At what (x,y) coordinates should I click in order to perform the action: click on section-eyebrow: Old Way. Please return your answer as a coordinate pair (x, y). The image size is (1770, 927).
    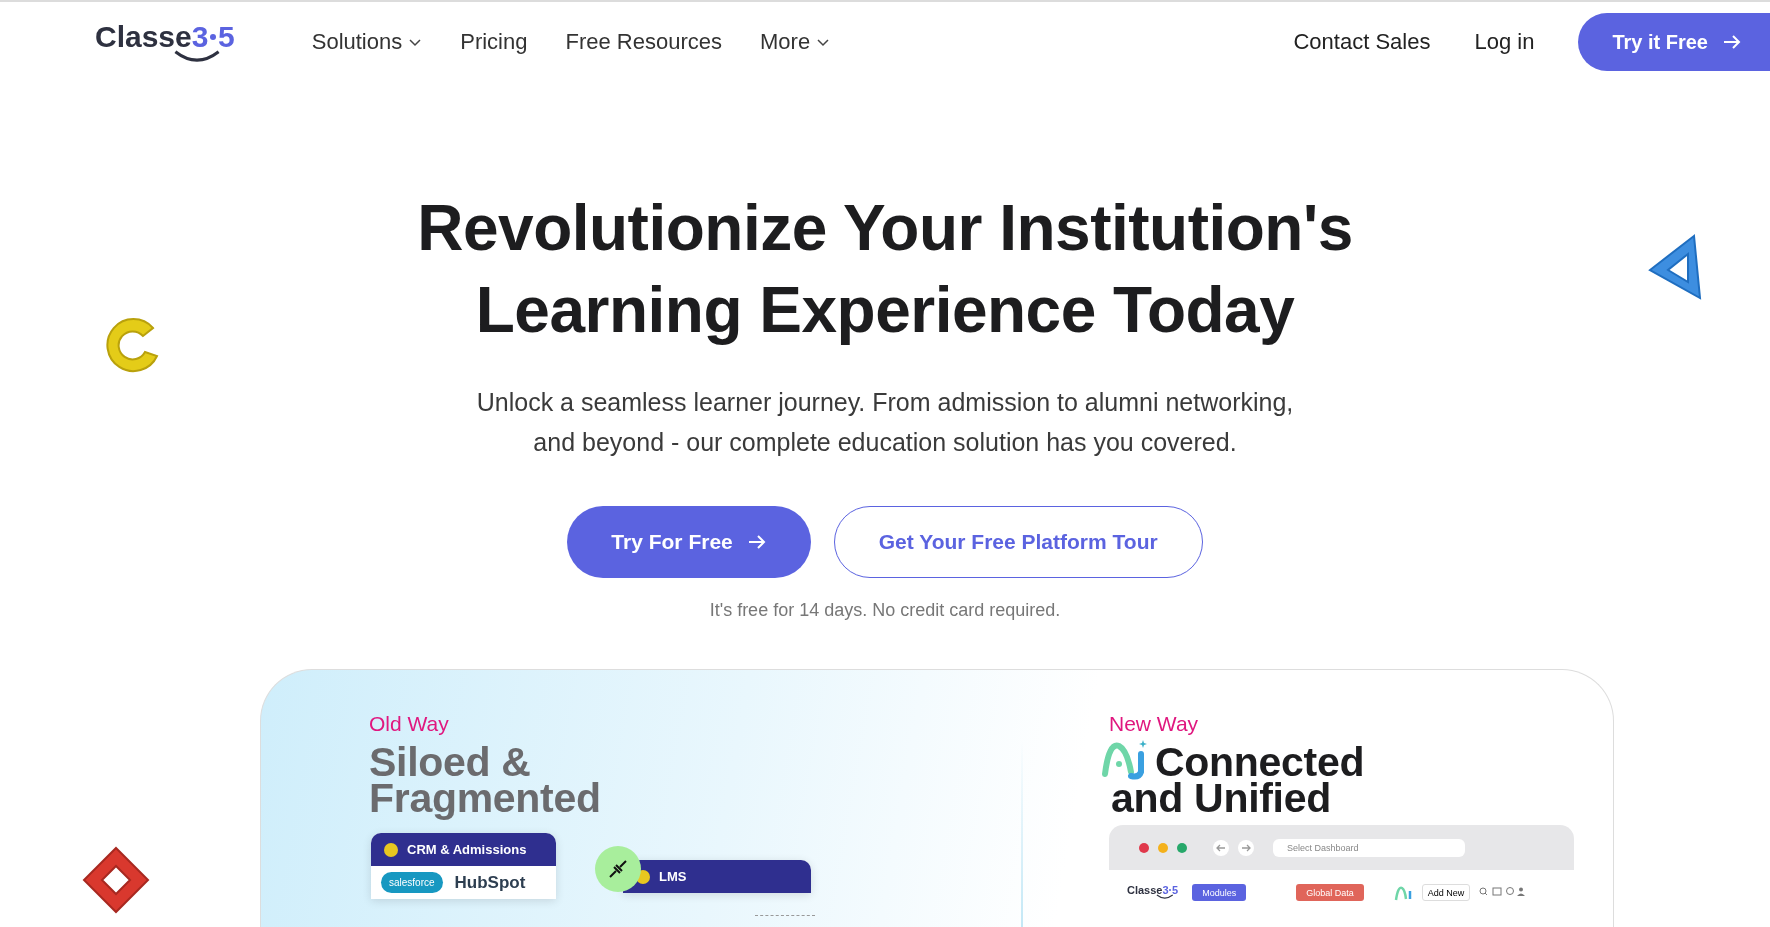
    Looking at the image, I should click on (409, 724).